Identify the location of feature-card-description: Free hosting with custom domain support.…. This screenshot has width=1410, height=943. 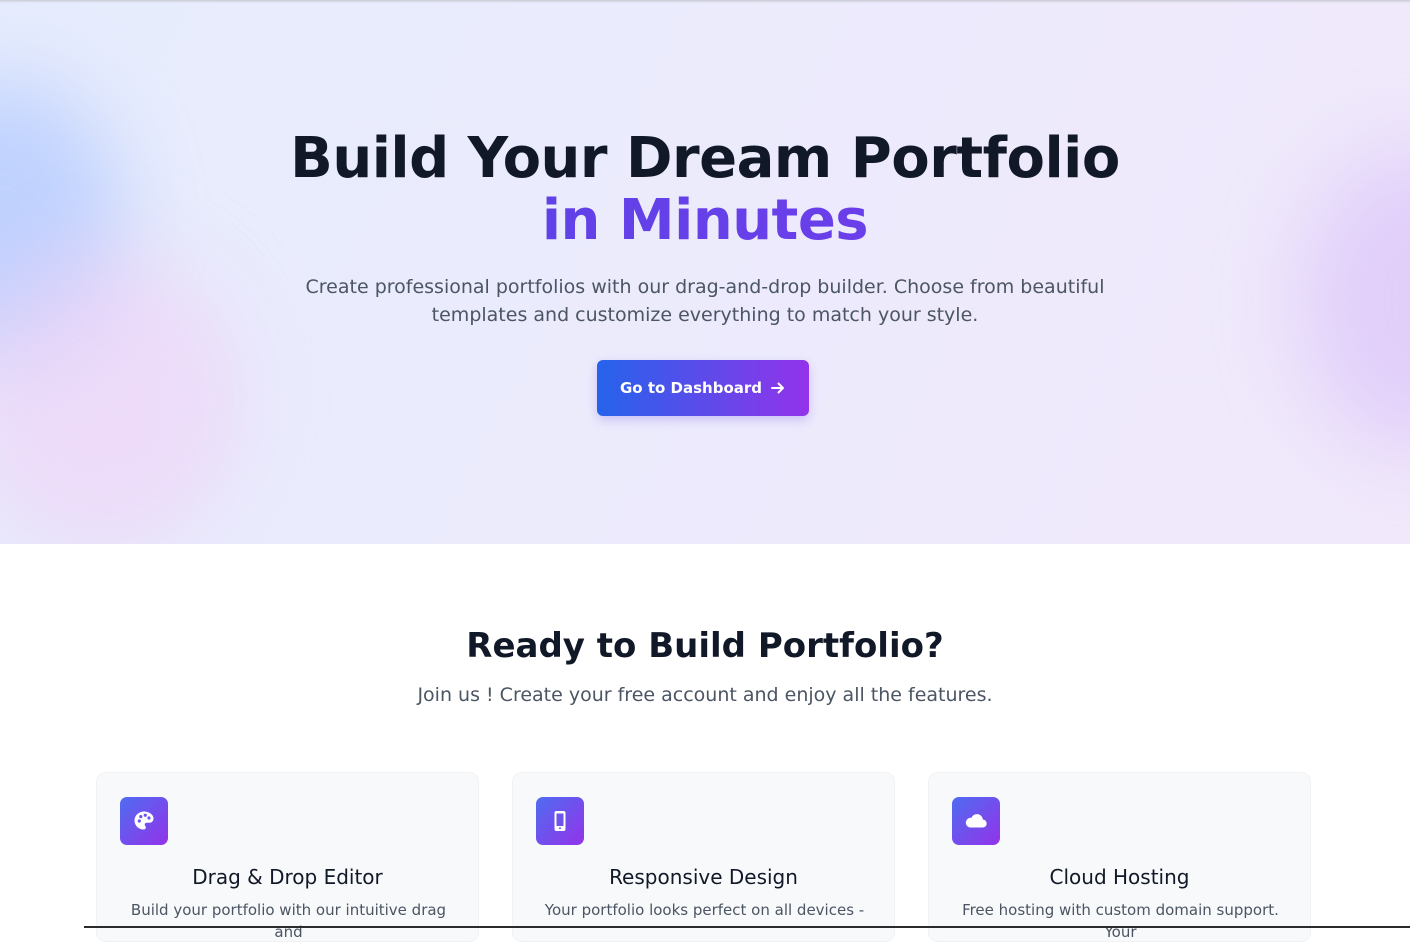
(1120, 921).